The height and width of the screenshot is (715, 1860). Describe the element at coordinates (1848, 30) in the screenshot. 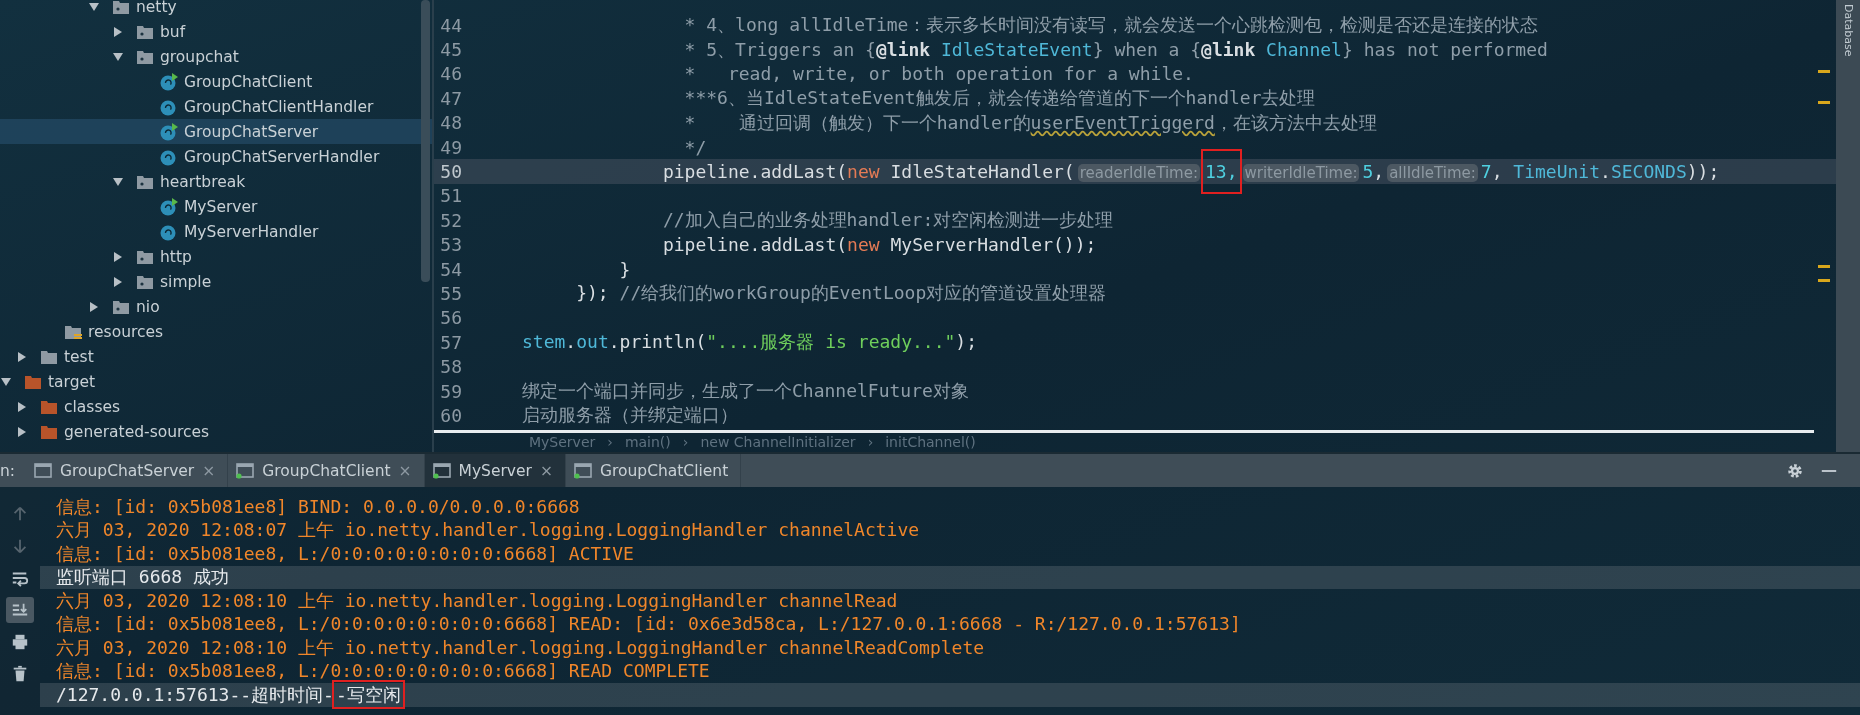

I see `database-tool-tab: Database` at that location.